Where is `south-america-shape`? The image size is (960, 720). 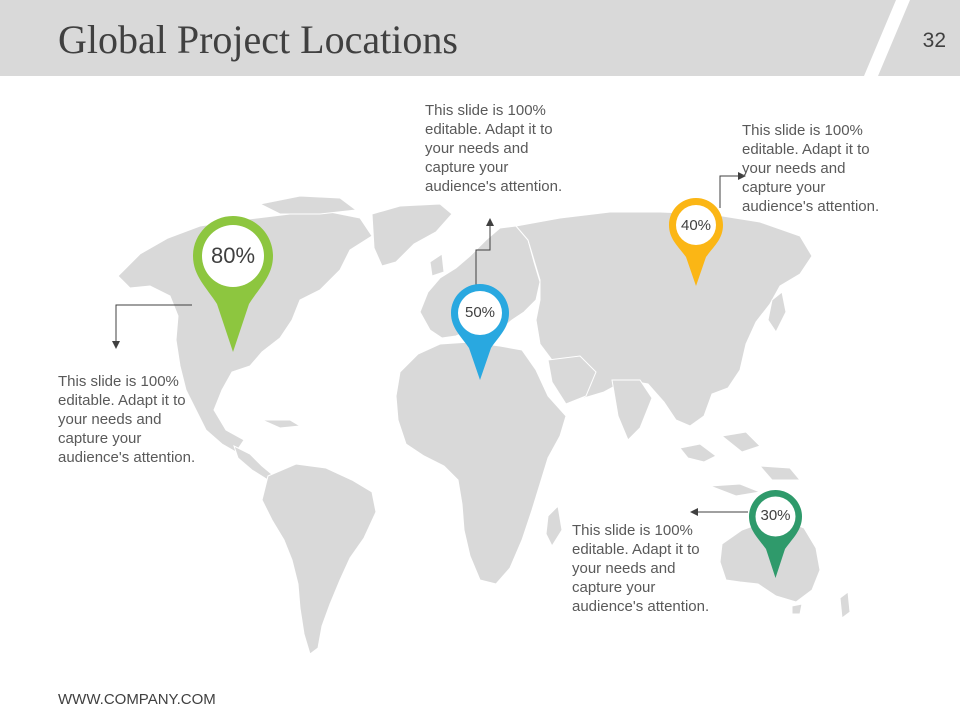 south-america-shape is located at coordinates (319, 559).